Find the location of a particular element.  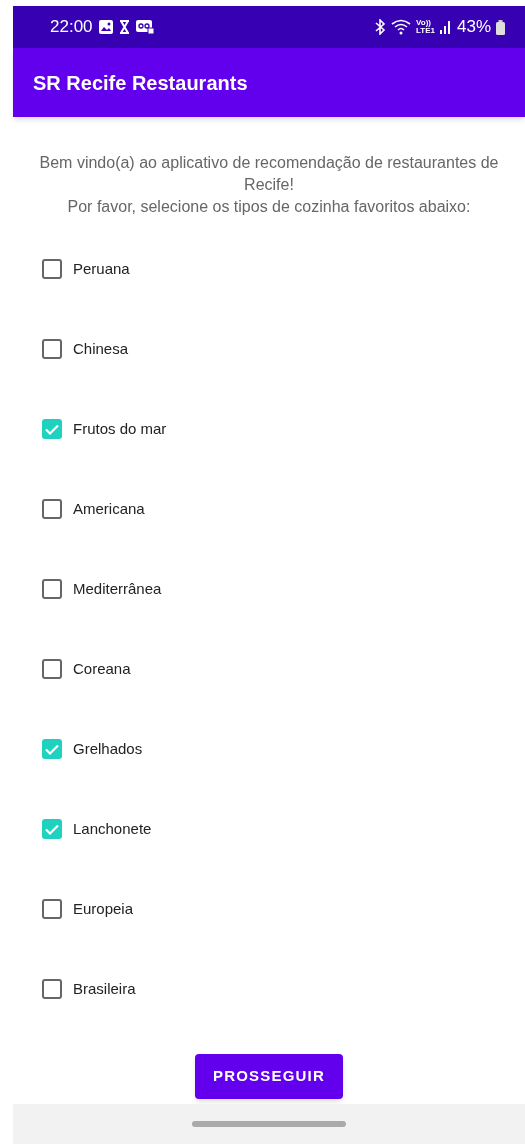

option-label: Coreana is located at coordinates (102, 668).